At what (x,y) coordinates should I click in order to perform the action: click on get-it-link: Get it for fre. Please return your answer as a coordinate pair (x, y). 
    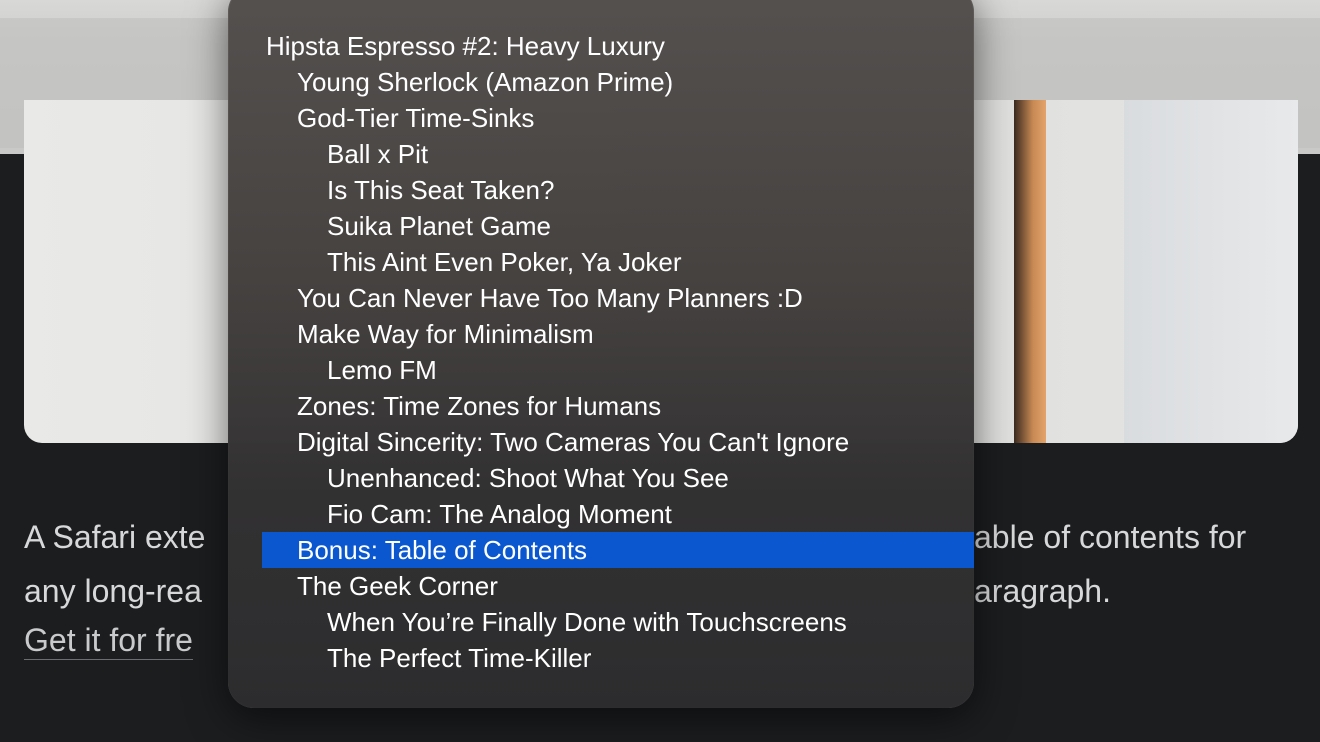
    Looking at the image, I should click on (108, 641).